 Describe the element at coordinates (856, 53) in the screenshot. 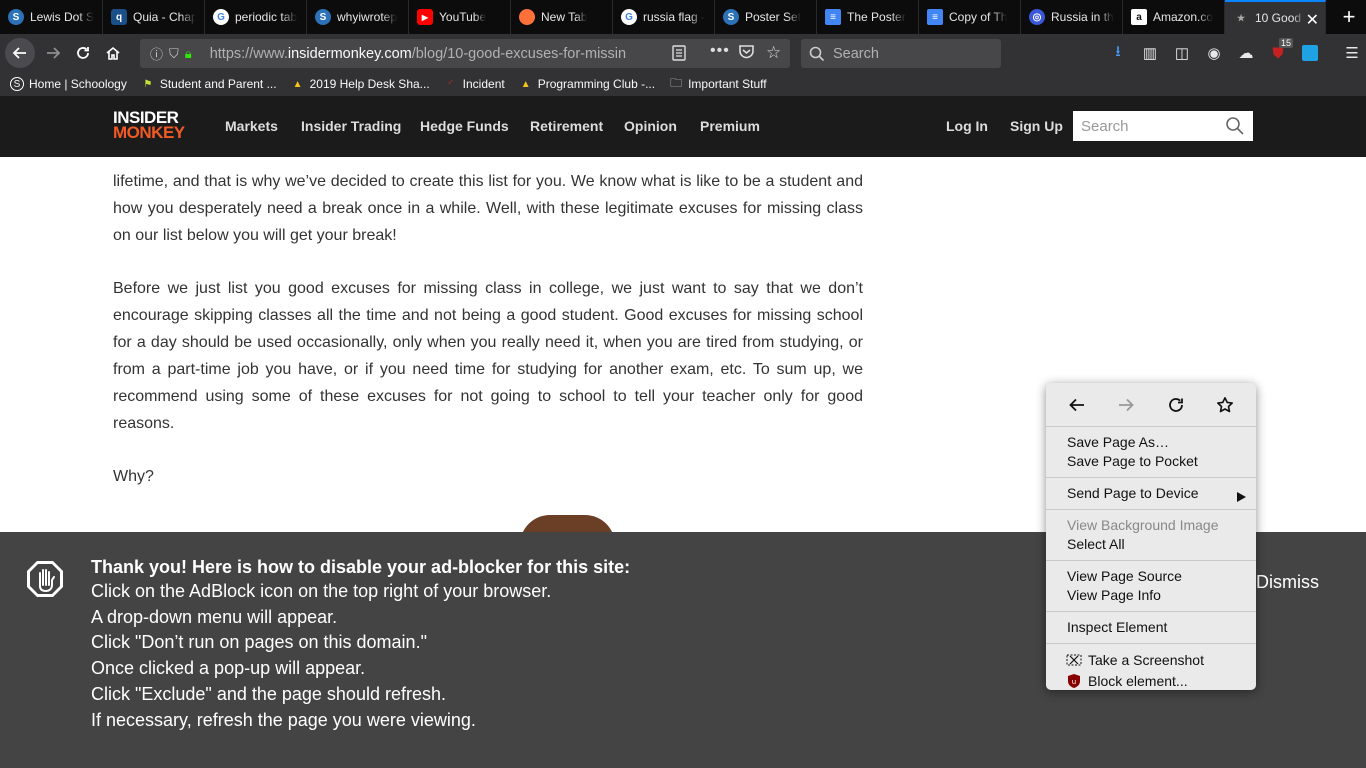

I see `search-placeholder: Search` at that location.